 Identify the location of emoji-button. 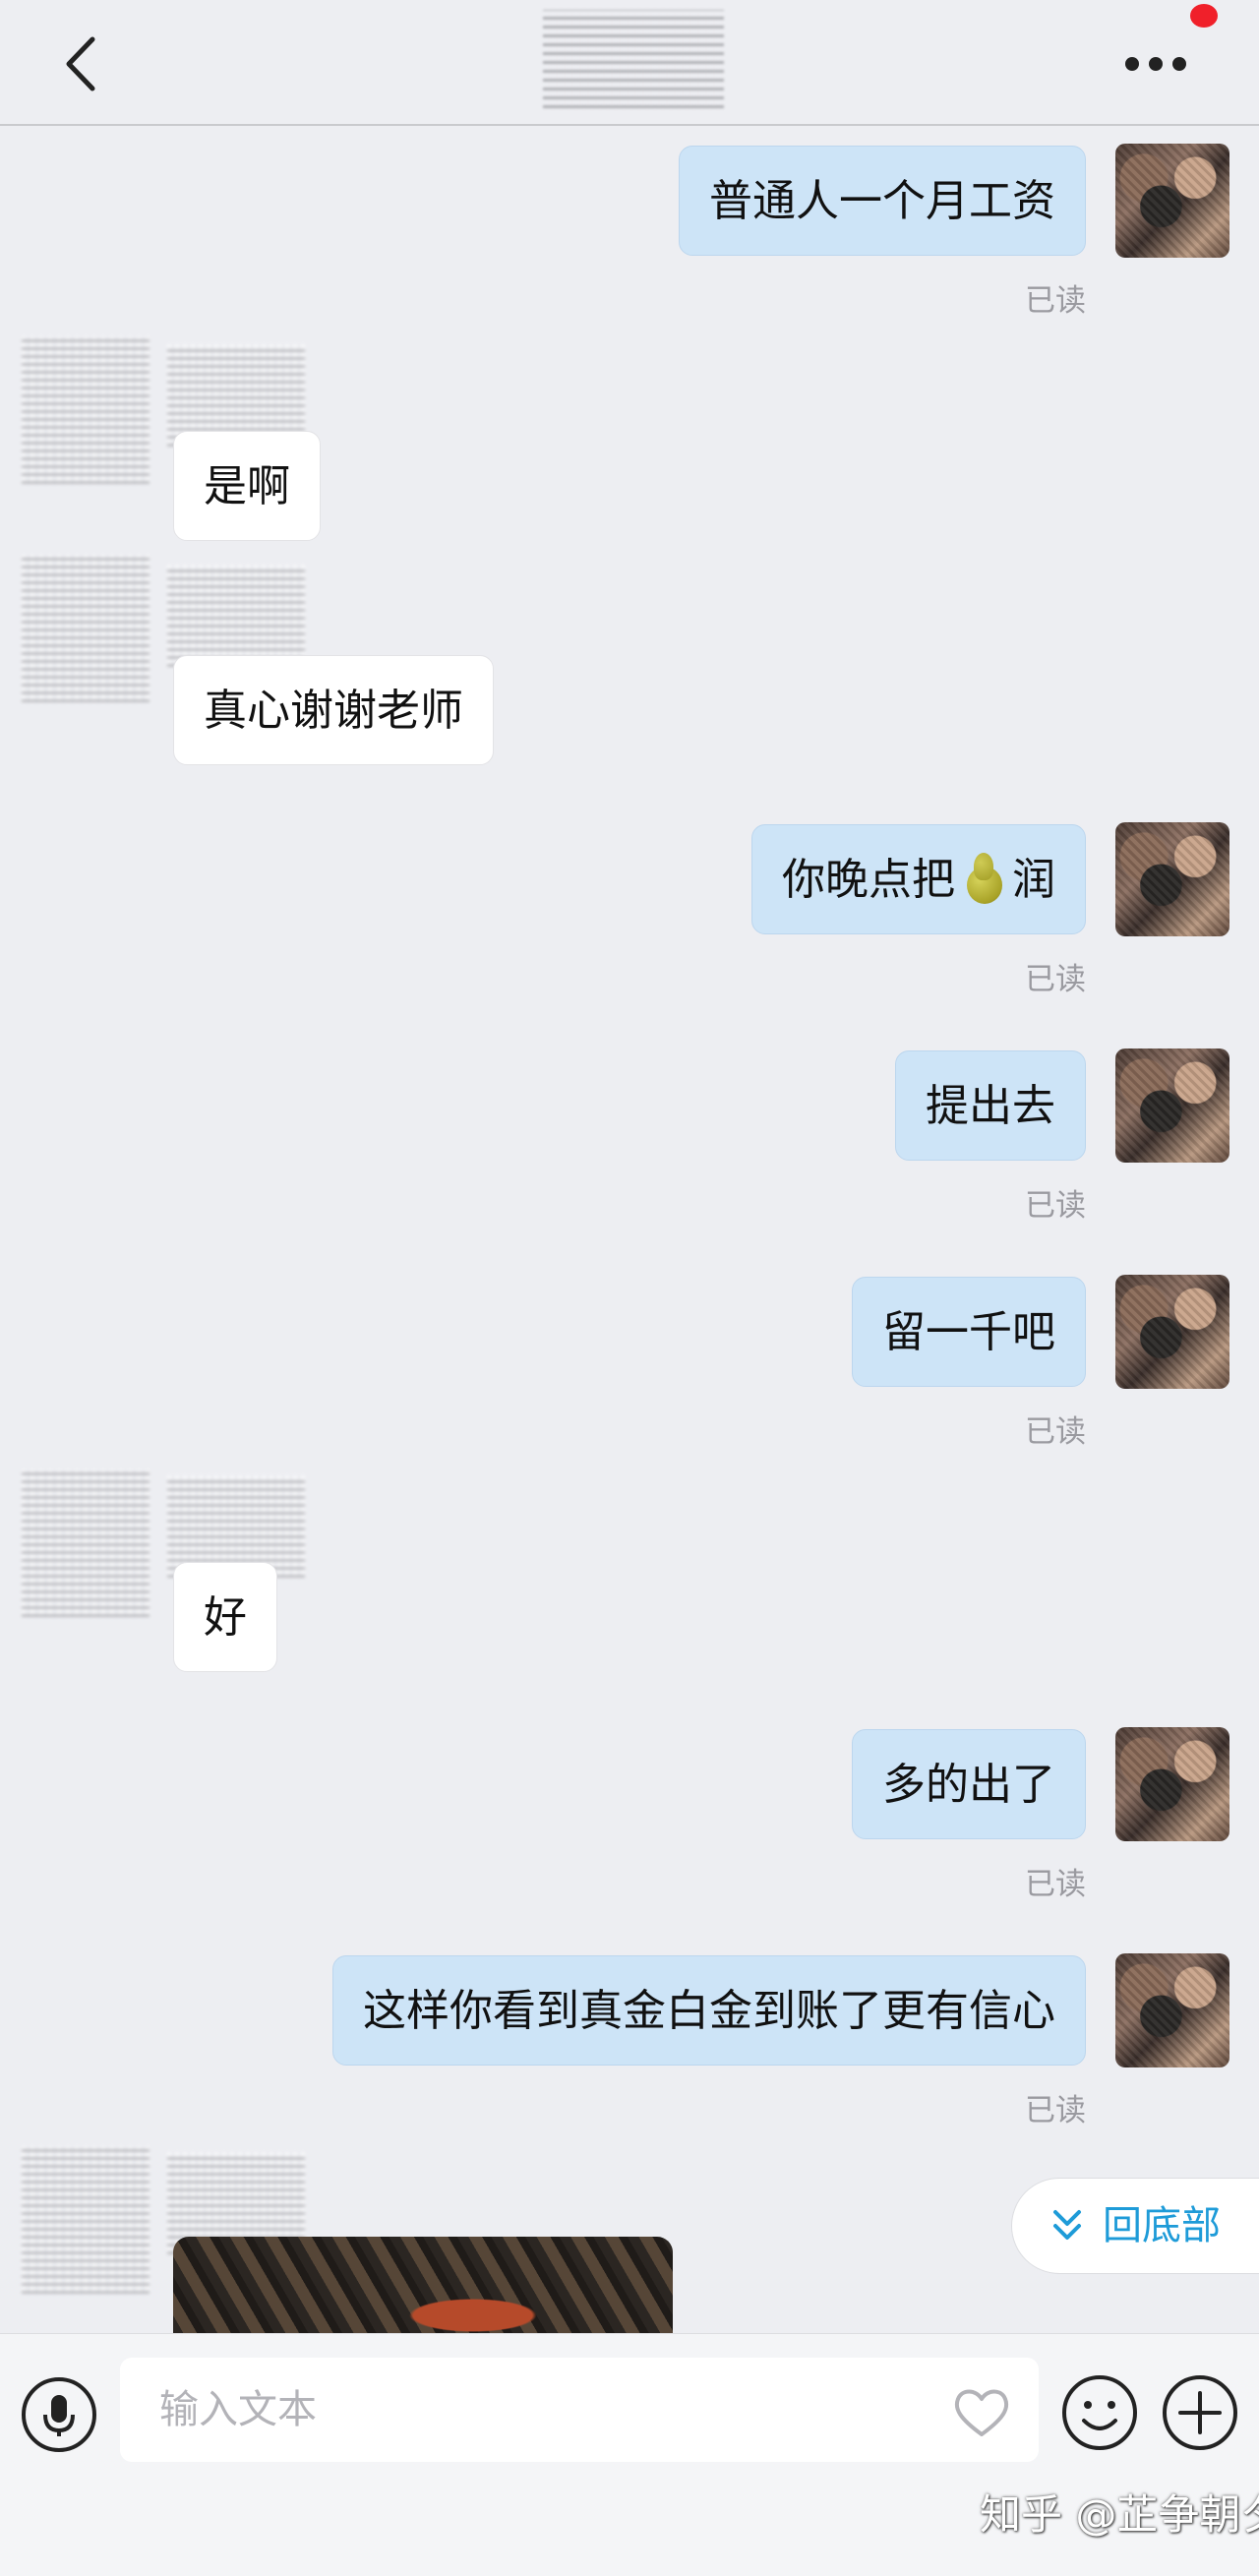
(1099, 2413).